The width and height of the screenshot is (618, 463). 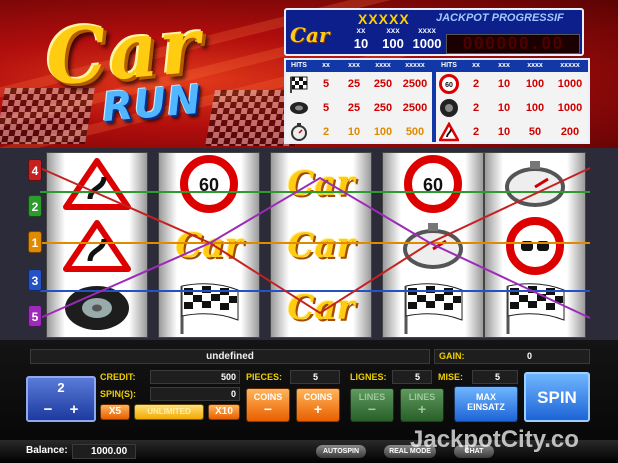 I want to click on jackpot-col-head: xxx, so click(x=393, y=30).